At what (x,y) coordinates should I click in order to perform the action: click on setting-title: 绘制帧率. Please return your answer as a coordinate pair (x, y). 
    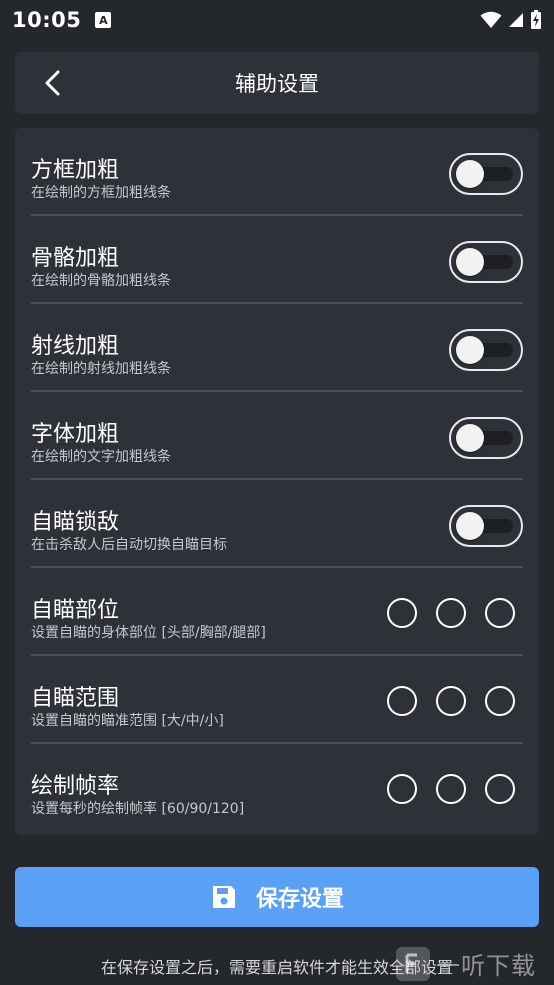
    Looking at the image, I should click on (75, 786).